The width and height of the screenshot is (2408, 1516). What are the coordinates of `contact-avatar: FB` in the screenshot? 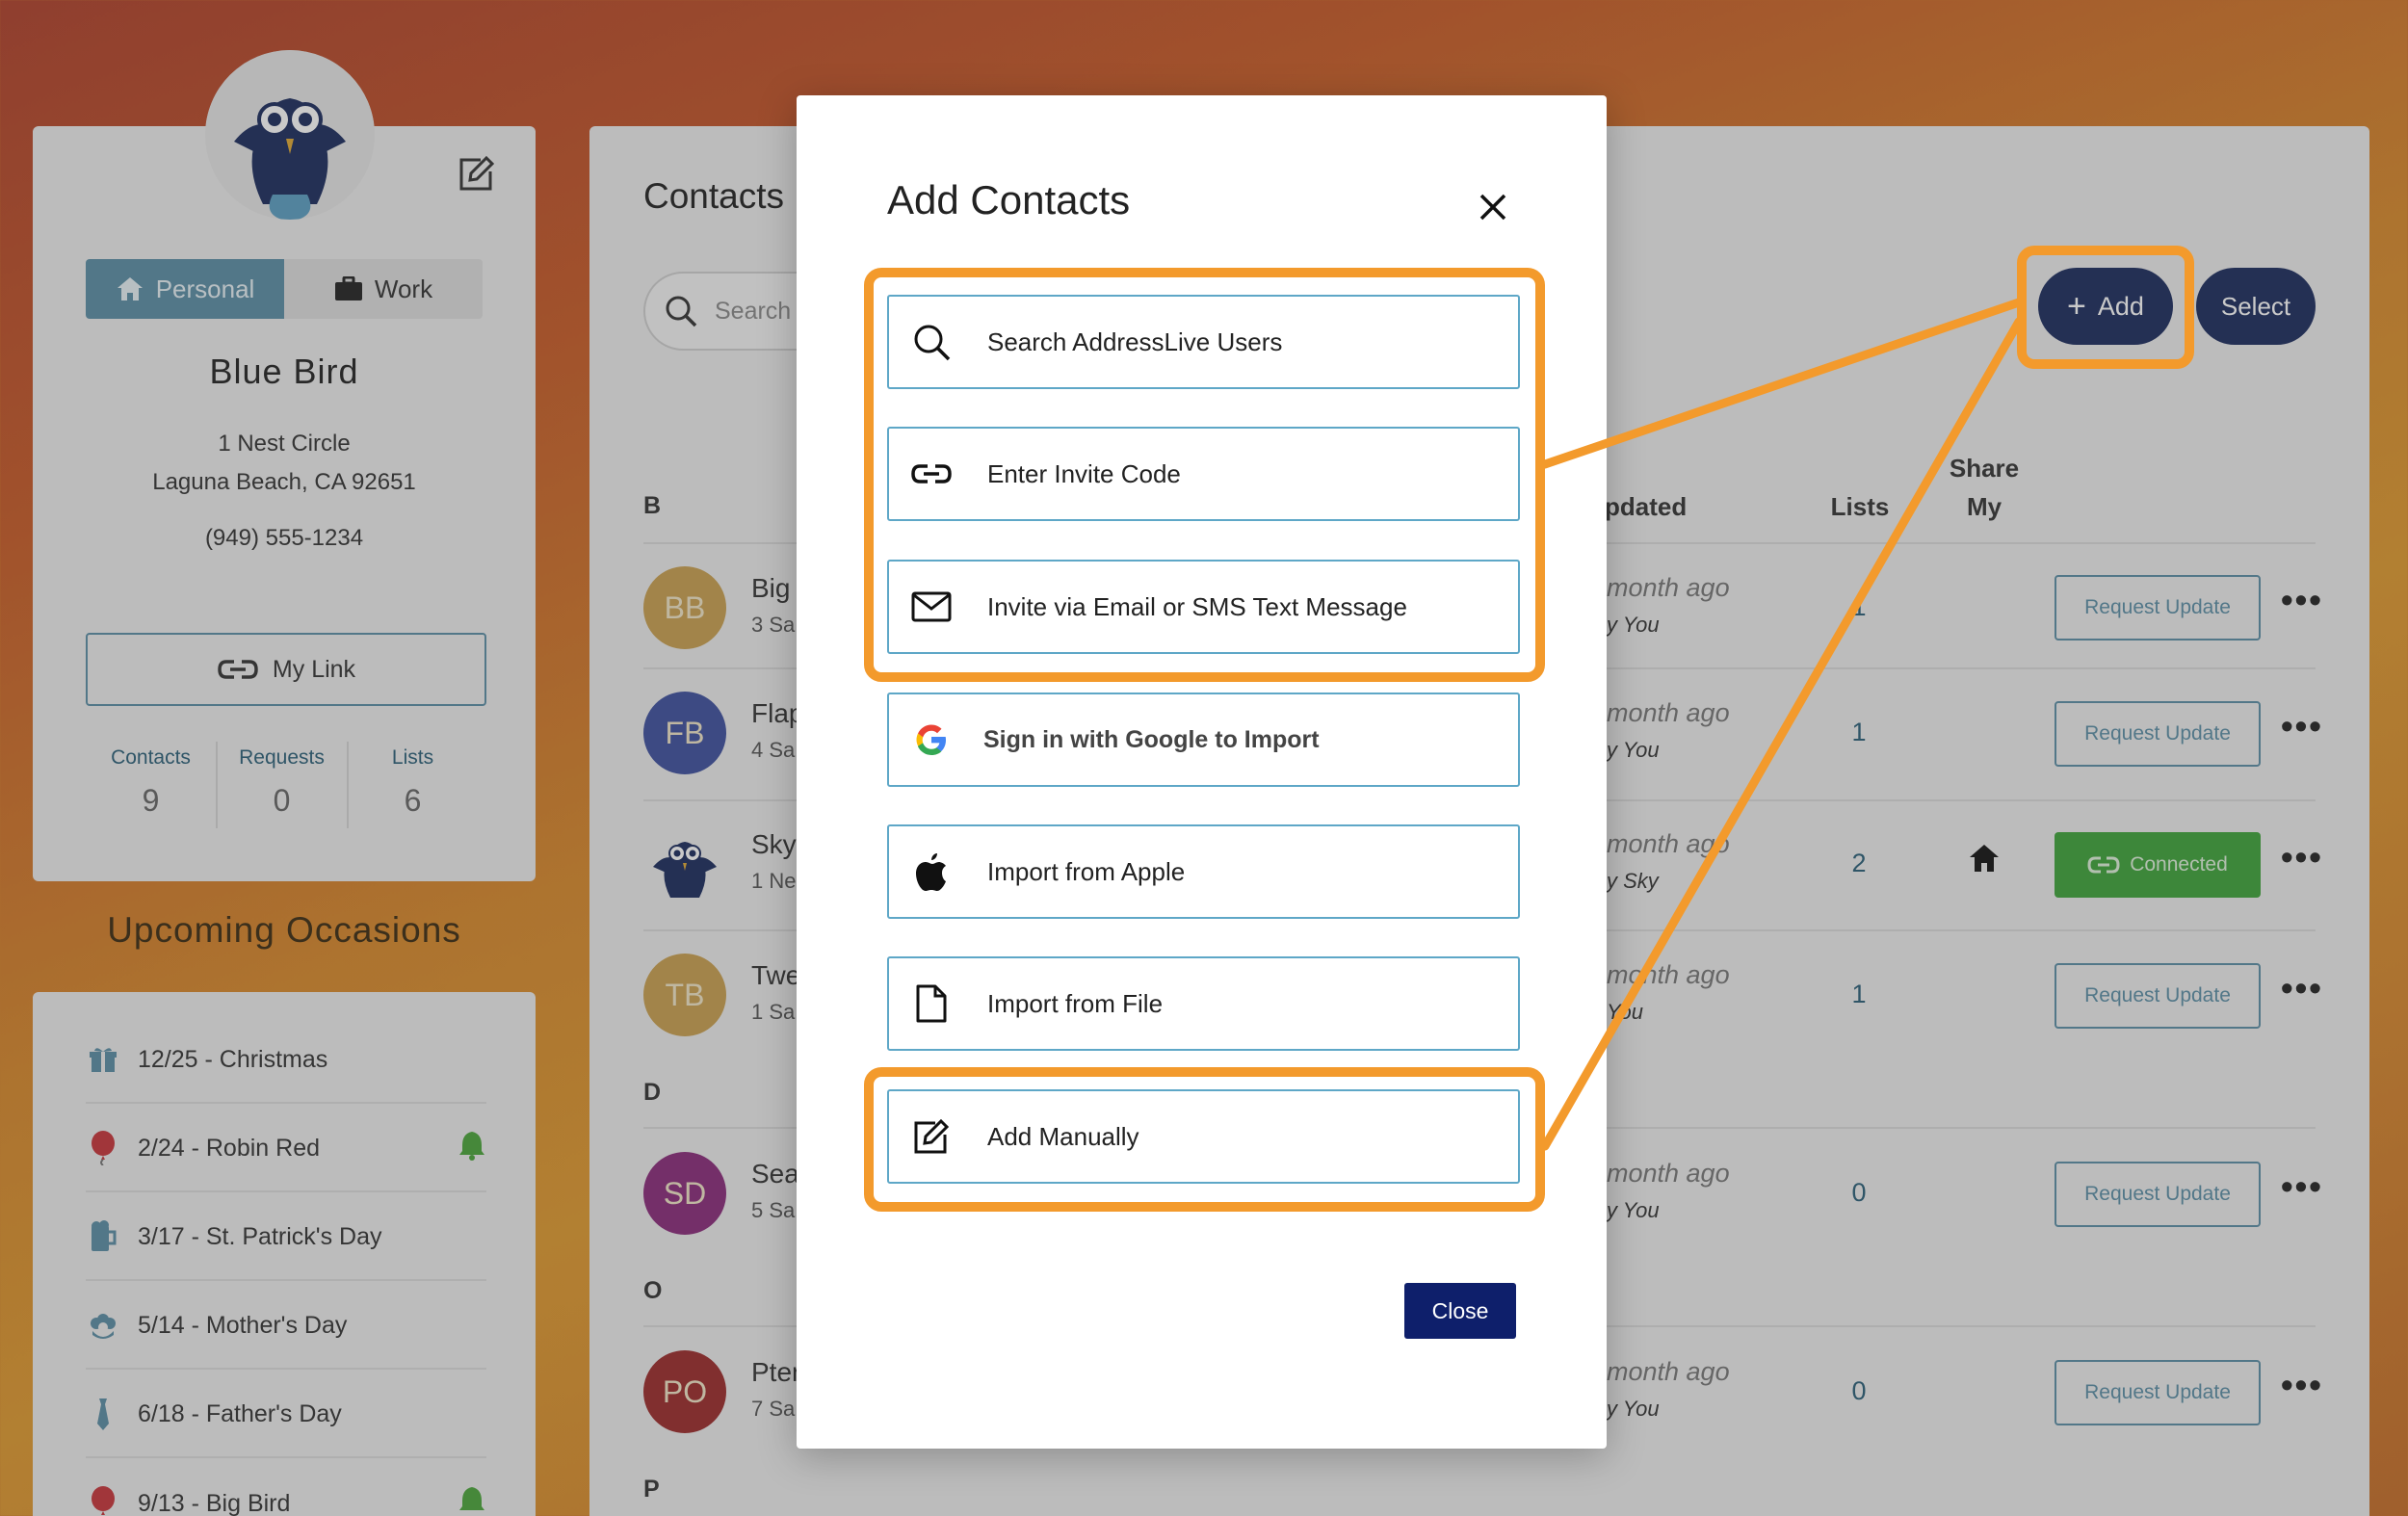 It's located at (684, 733).